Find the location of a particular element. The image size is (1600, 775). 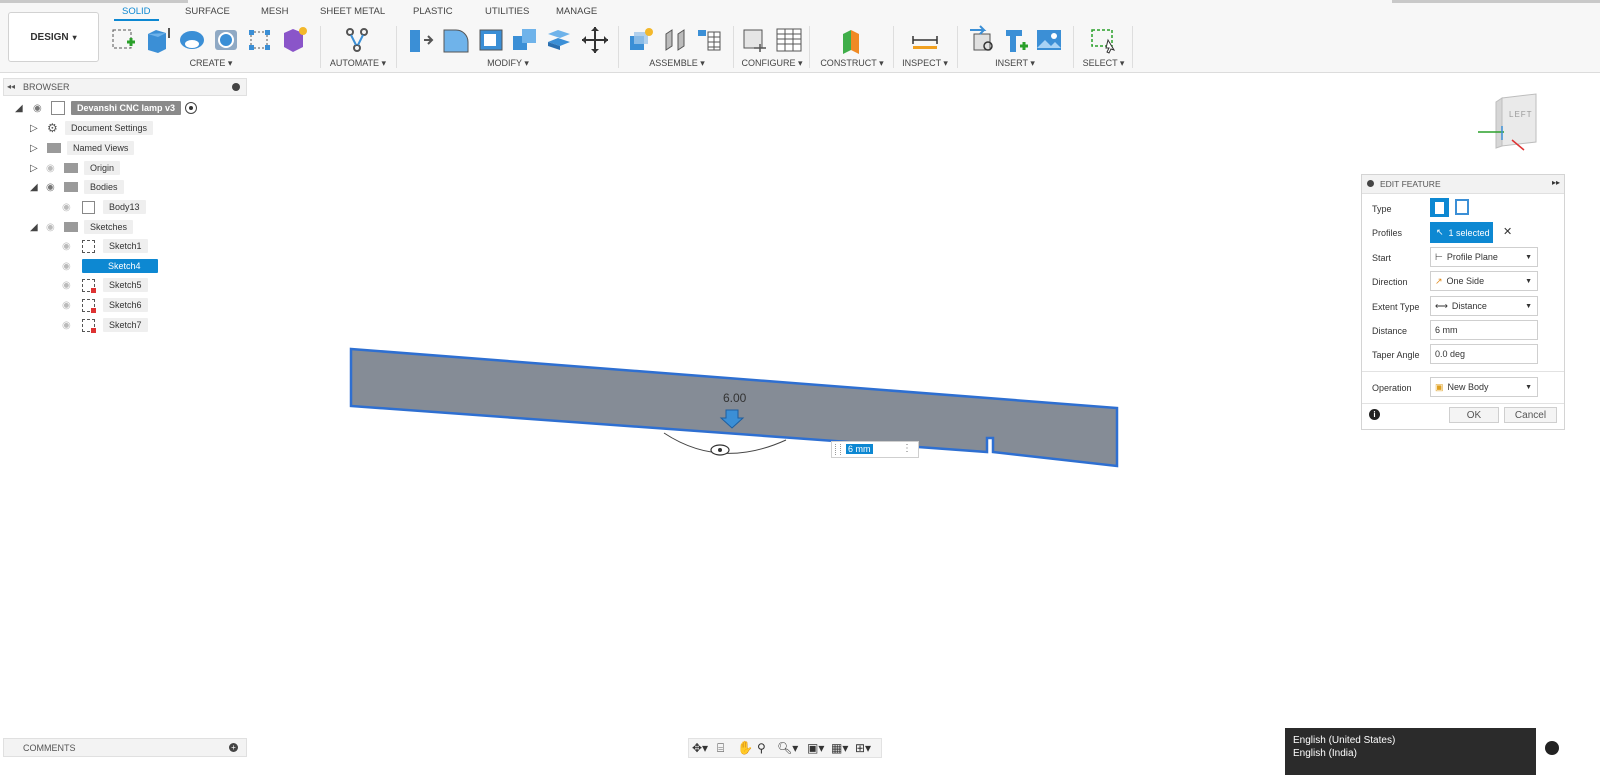

create-form-icon is located at coordinates (294, 40).